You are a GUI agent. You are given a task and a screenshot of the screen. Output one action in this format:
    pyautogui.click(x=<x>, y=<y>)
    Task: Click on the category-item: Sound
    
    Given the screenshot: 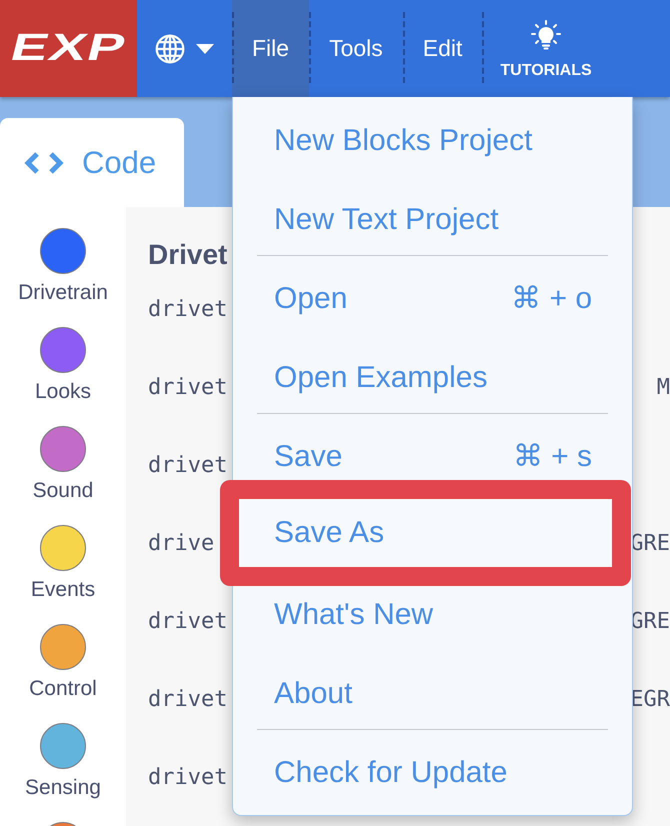 What is the action you would take?
    pyautogui.click(x=63, y=464)
    